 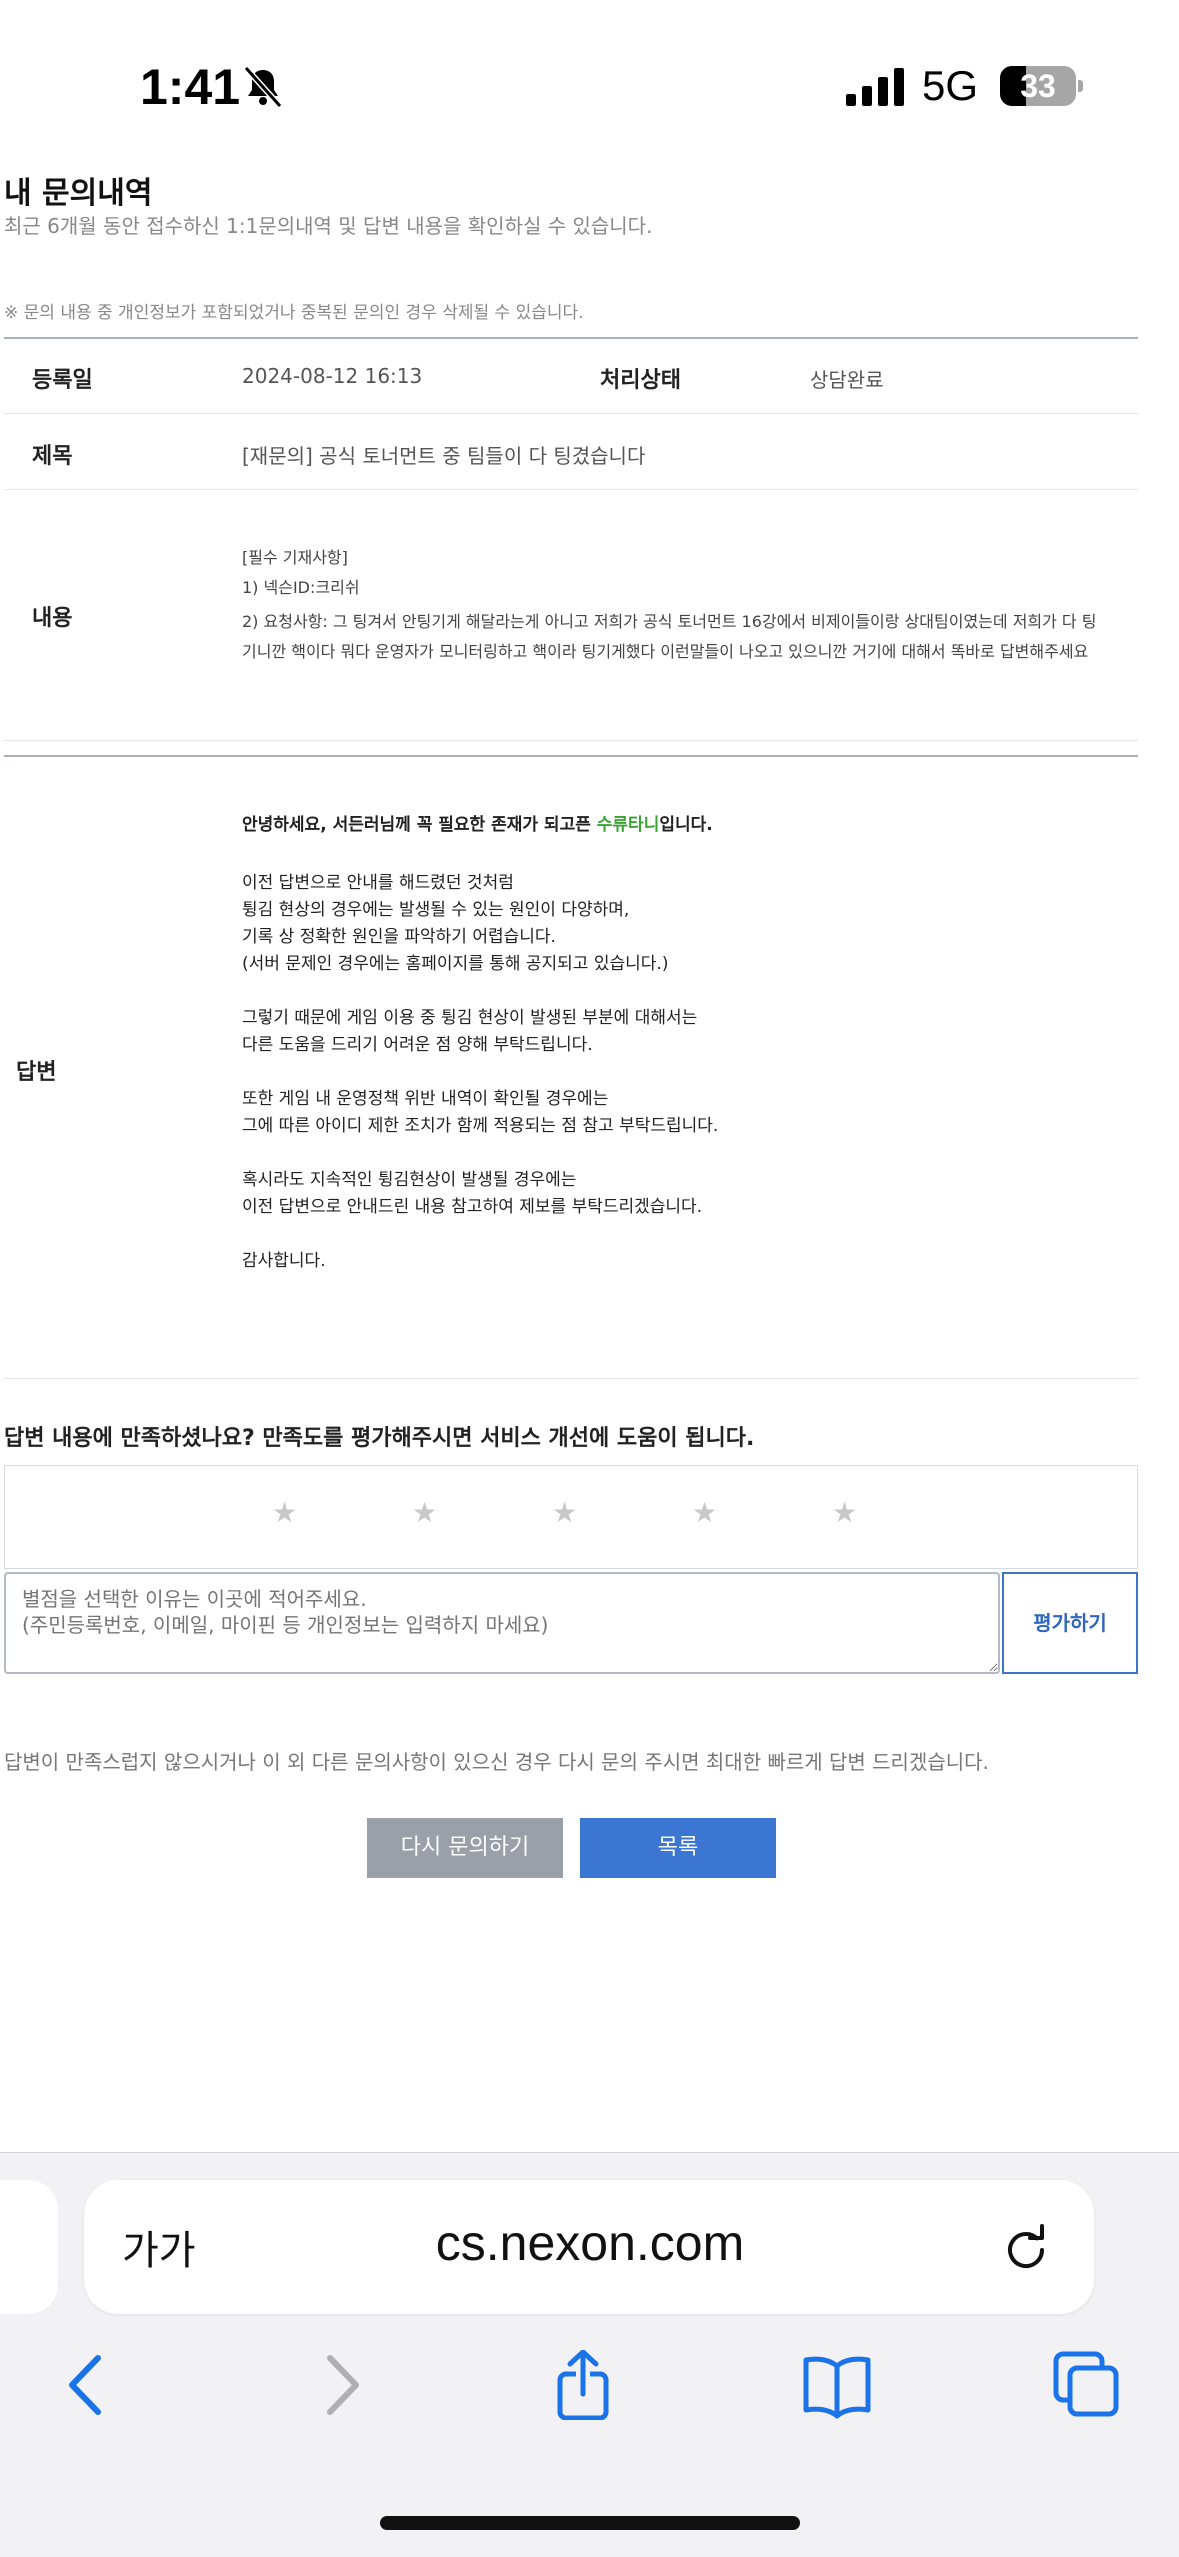 What do you see at coordinates (332, 376) in the screenshot?
I see `date-value: 2024-08-12 16:13` at bounding box center [332, 376].